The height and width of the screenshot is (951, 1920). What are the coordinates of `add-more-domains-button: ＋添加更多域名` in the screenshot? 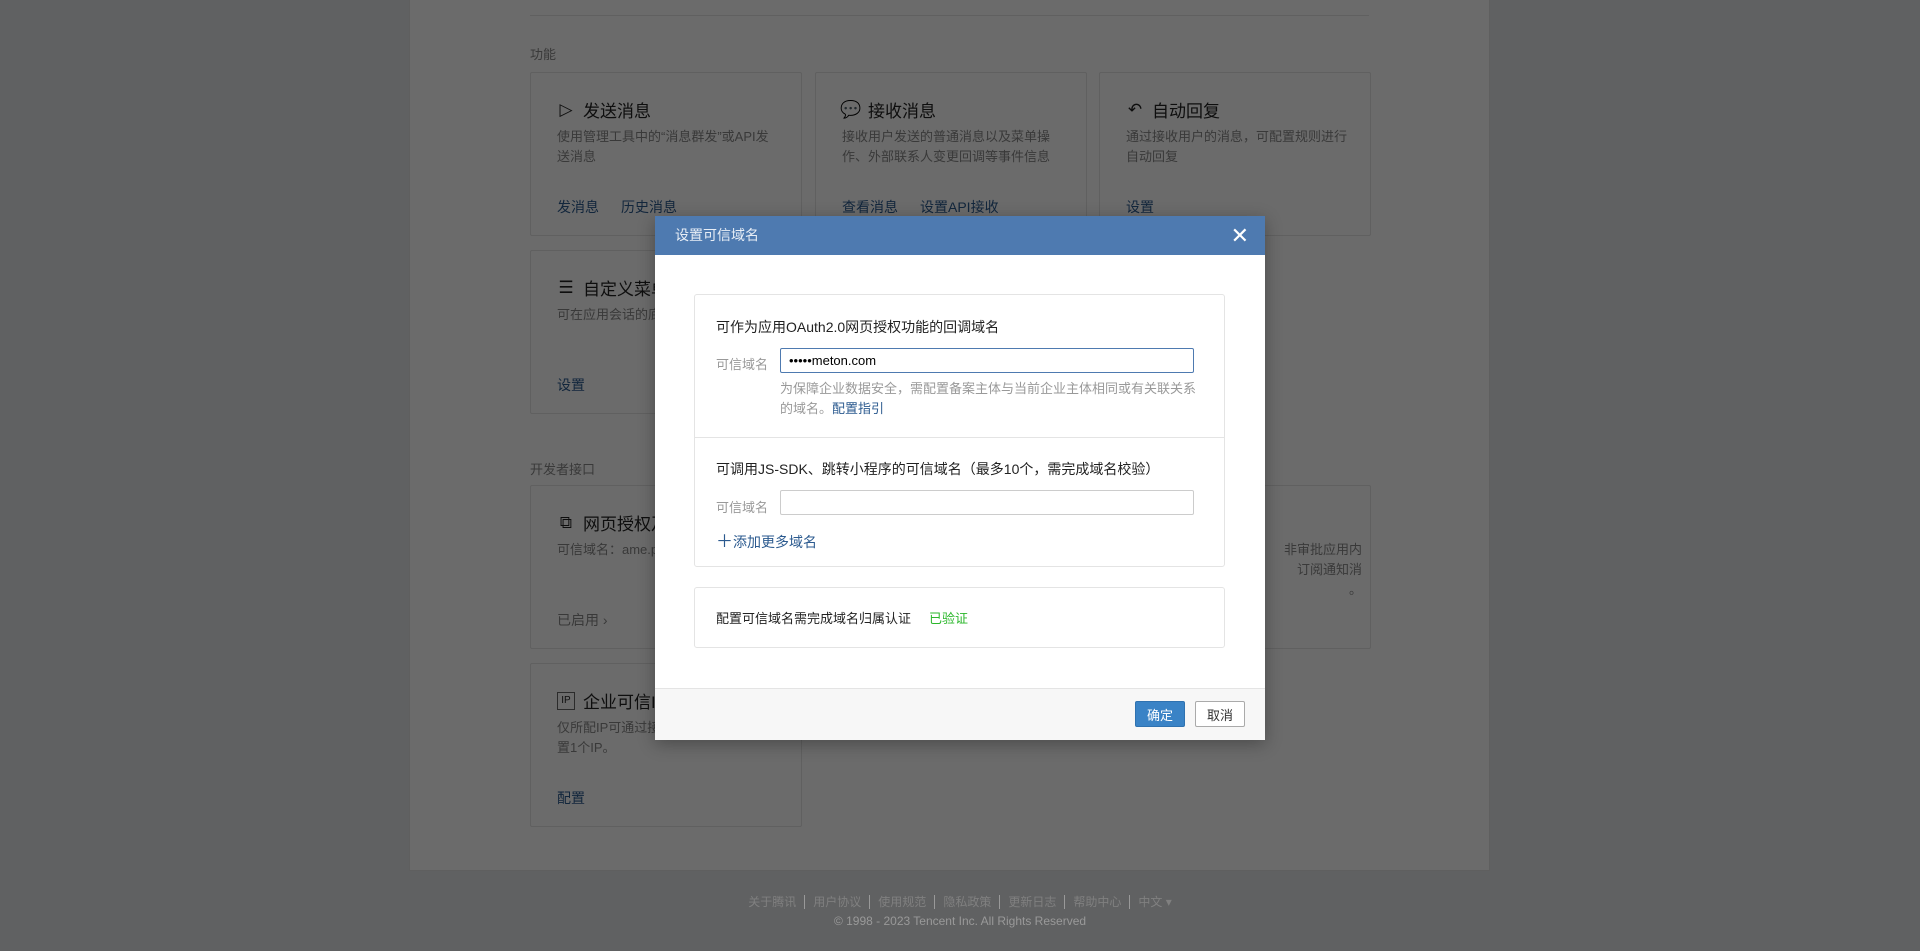 It's located at (766, 539).